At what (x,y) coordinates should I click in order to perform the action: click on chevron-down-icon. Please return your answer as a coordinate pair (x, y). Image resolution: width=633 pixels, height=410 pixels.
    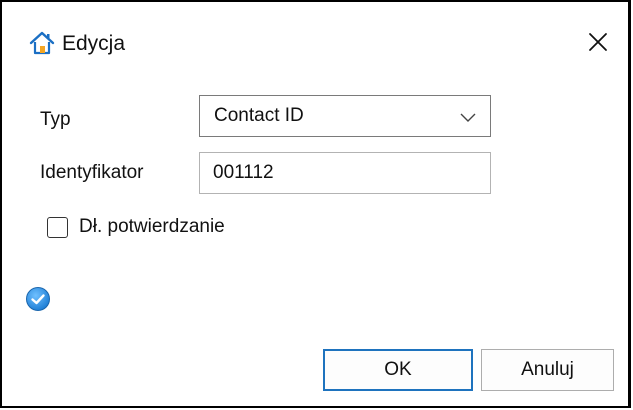
    Looking at the image, I should click on (468, 116).